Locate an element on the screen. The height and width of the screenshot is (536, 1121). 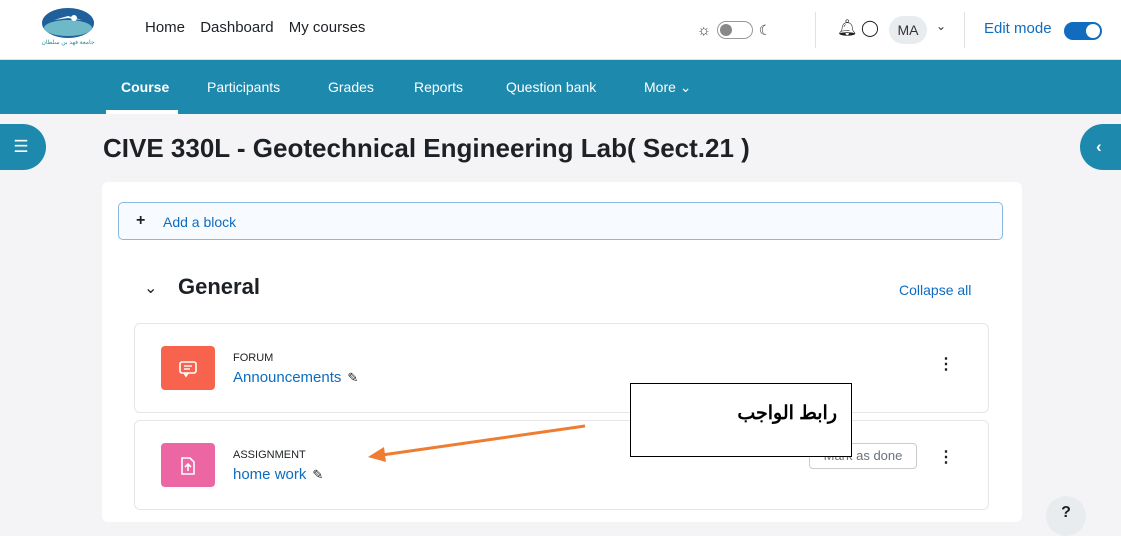
university-logo: جامعة فهد بن سلطان is located at coordinates (68, 30).